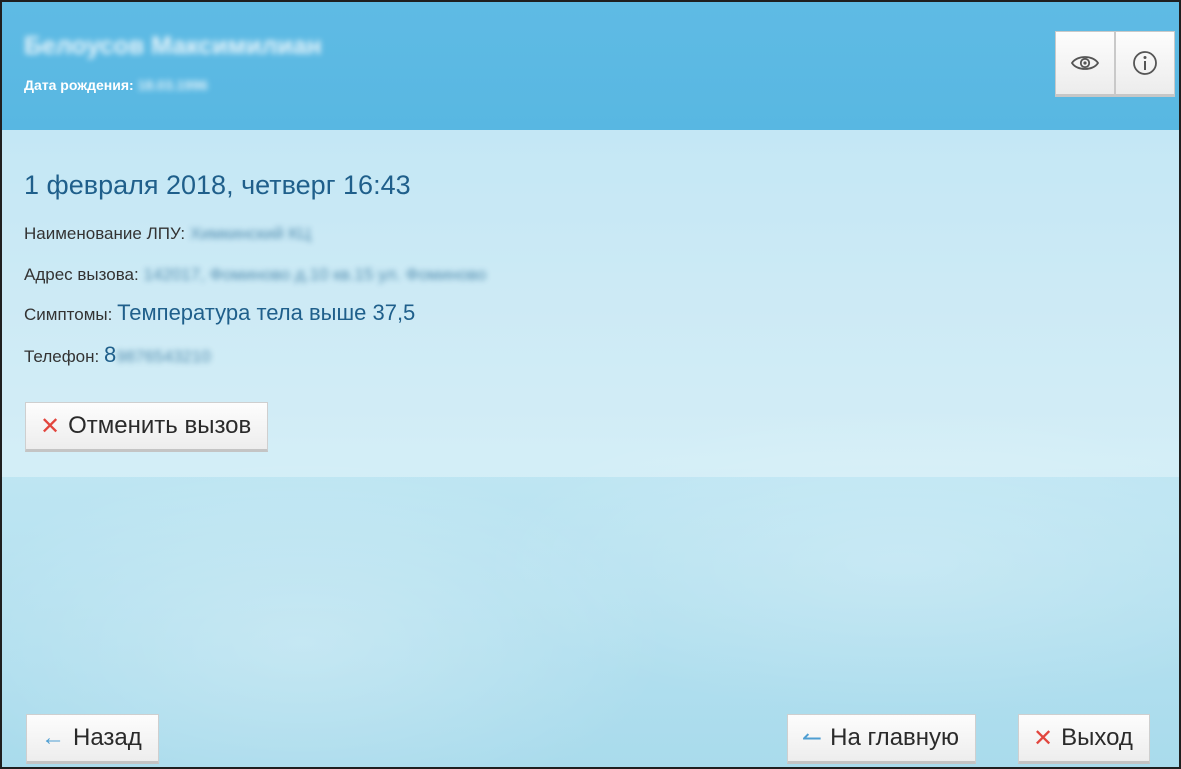  I want to click on cancel-call-label: Отменить вызов, so click(160, 425).